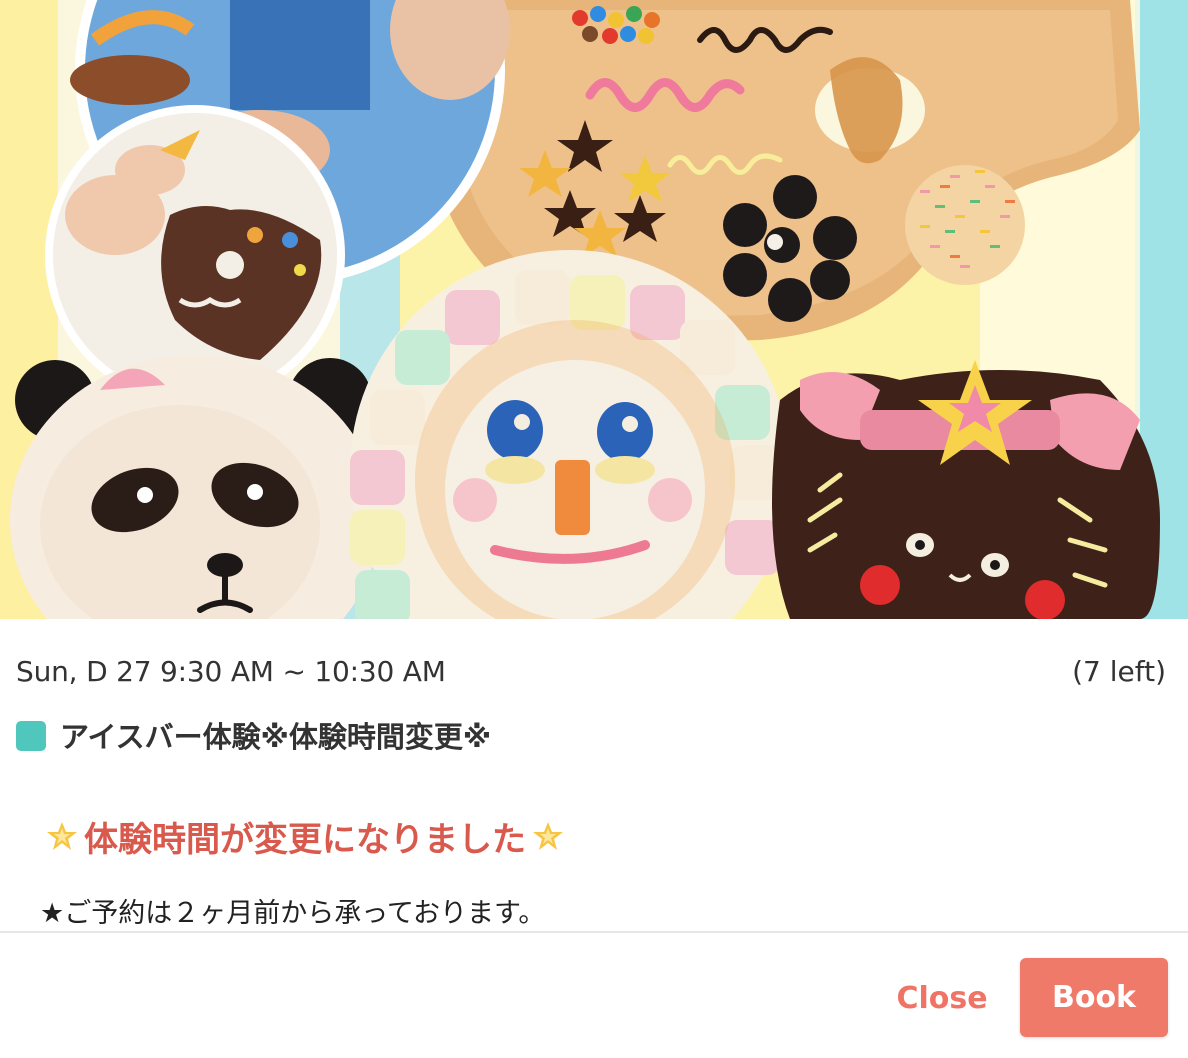  What do you see at coordinates (276, 737) in the screenshot?
I see `event-title: アイスバー体験※体験時間変更※` at bounding box center [276, 737].